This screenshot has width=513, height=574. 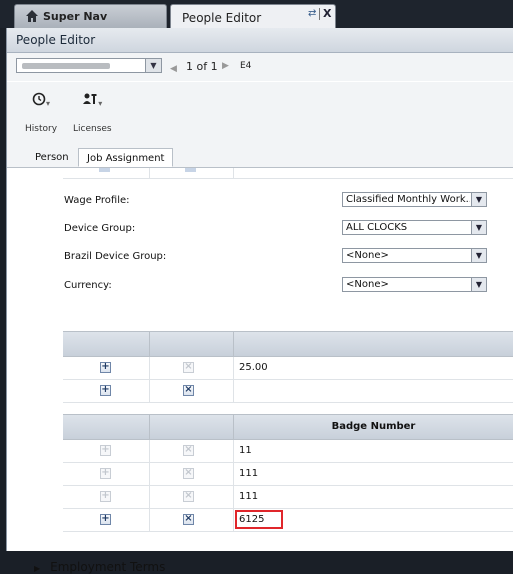 What do you see at coordinates (260, 156) in the screenshot?
I see `sub-tab-bar: Person Job Assignment` at bounding box center [260, 156].